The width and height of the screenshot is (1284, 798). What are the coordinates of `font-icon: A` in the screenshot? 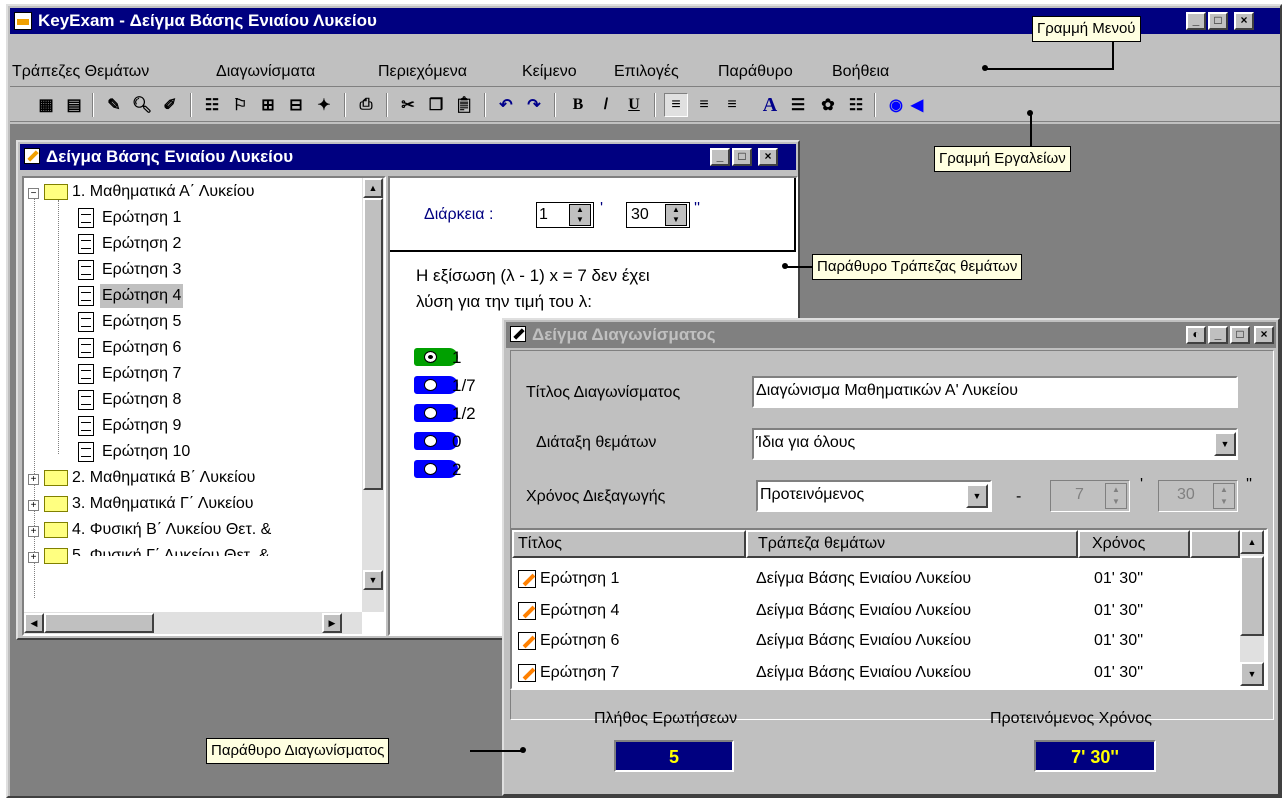 It's located at (770, 105).